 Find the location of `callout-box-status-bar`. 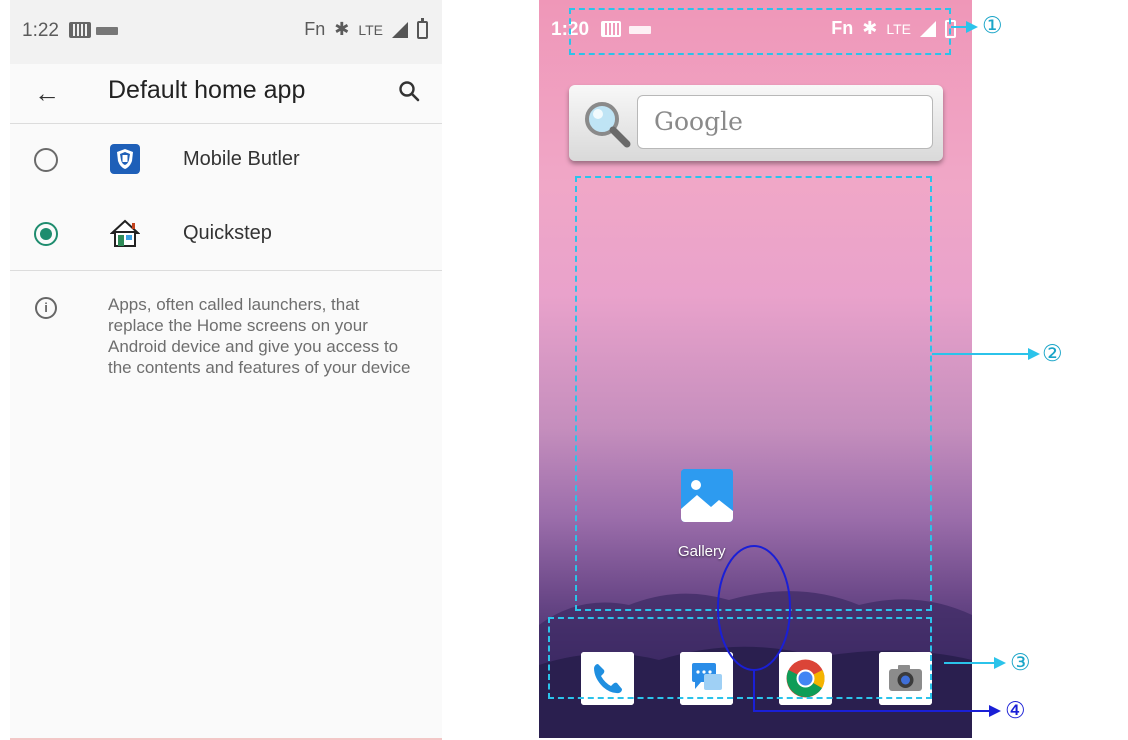

callout-box-status-bar is located at coordinates (760, 31).